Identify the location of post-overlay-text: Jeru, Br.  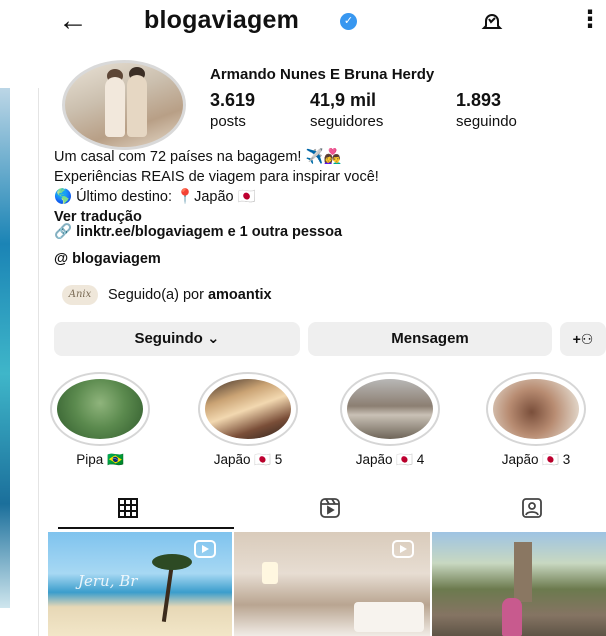
(108, 581).